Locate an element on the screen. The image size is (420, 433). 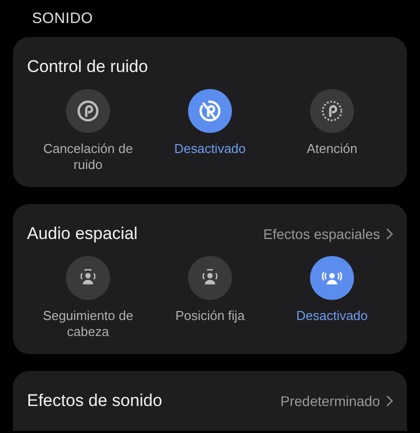
card-title: Audio espacial is located at coordinates (82, 234).